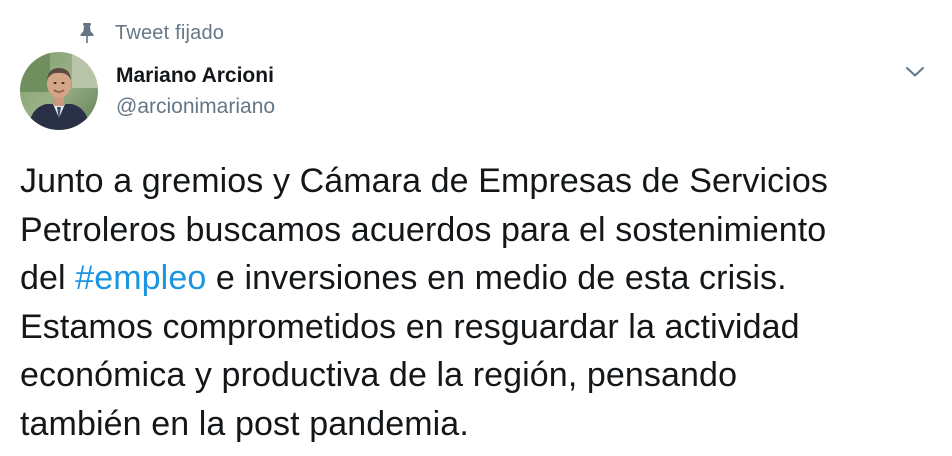  What do you see at coordinates (195, 91) in the screenshot?
I see `author-info: Mariano Arcioni @arcionimariano` at bounding box center [195, 91].